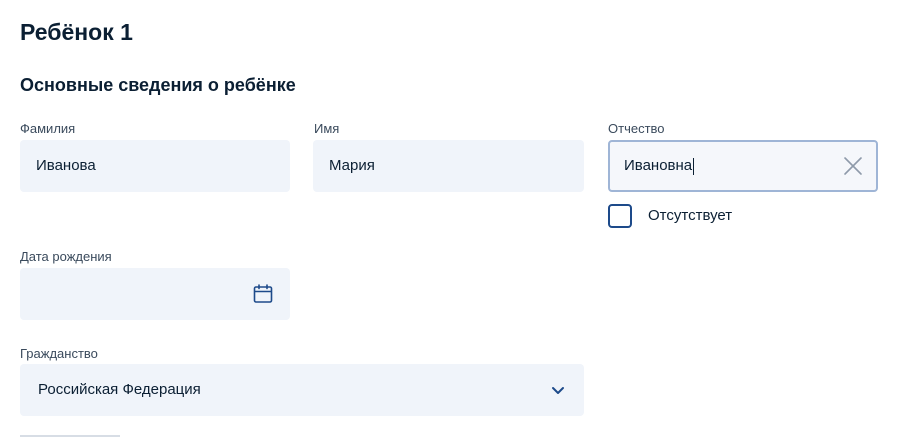 Image resolution: width=903 pixels, height=440 pixels. Describe the element at coordinates (690, 216) in the screenshot. I see `patronymic-absent-label: Отсутствует` at that location.